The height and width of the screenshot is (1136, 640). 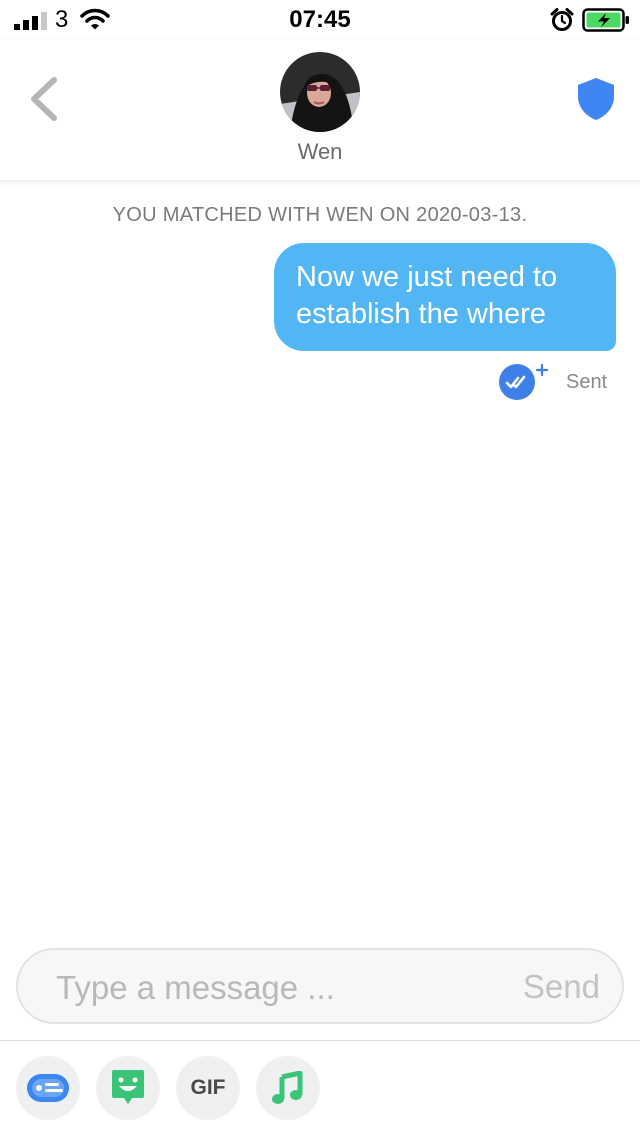 I want to click on gif-icon: GIF, so click(x=208, y=1087).